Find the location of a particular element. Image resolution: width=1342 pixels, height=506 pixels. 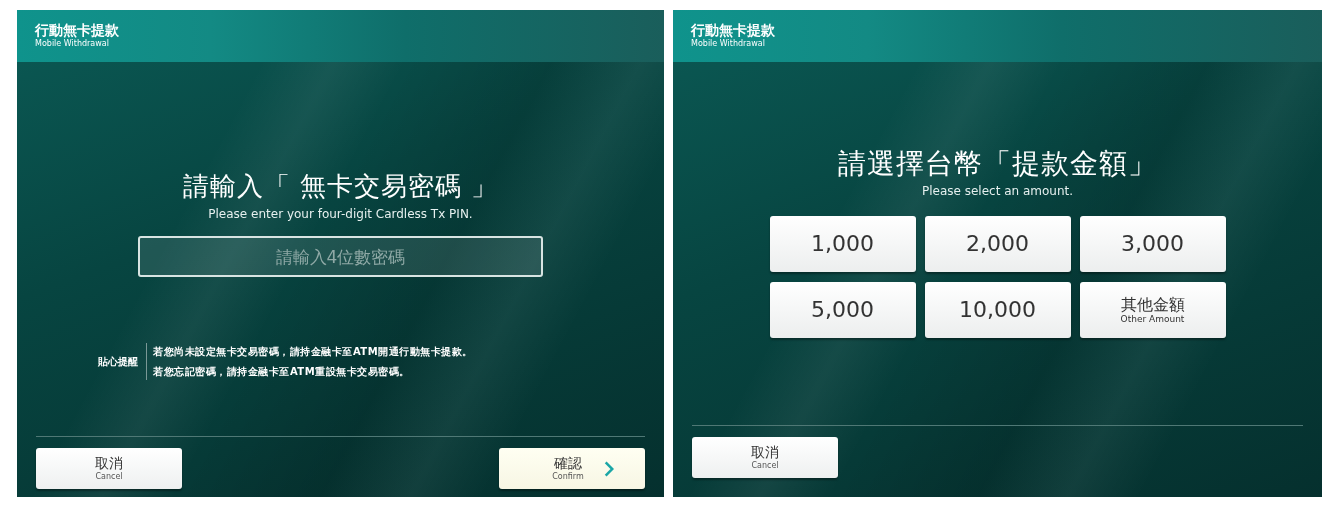

amount-button: 1,000 is located at coordinates (842, 244).